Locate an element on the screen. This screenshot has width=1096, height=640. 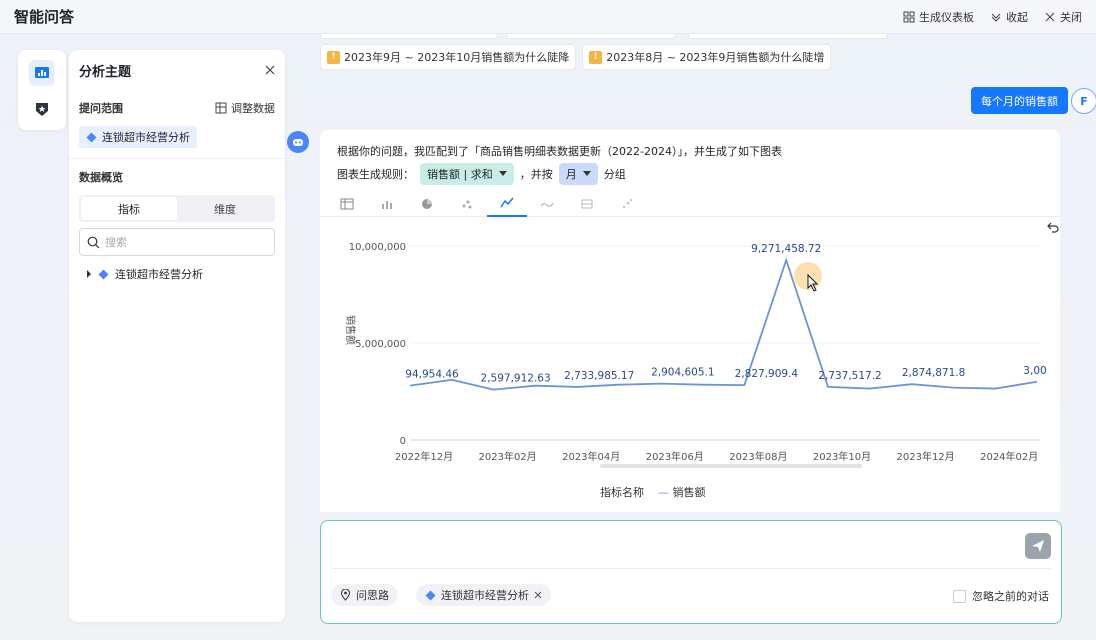
overview-label: 数据概览 is located at coordinates (101, 177).